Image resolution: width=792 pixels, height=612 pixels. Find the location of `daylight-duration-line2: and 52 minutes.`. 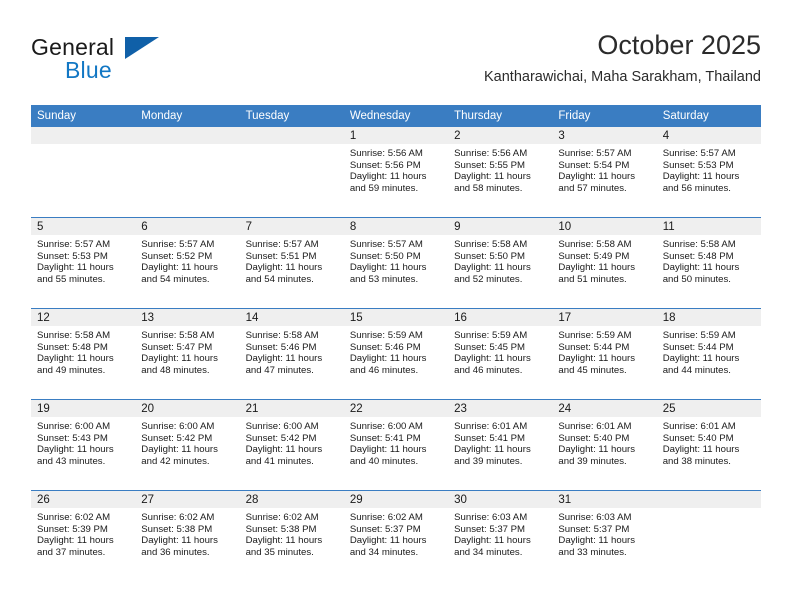

daylight-duration-line2: and 52 minutes. is located at coordinates (488, 279).